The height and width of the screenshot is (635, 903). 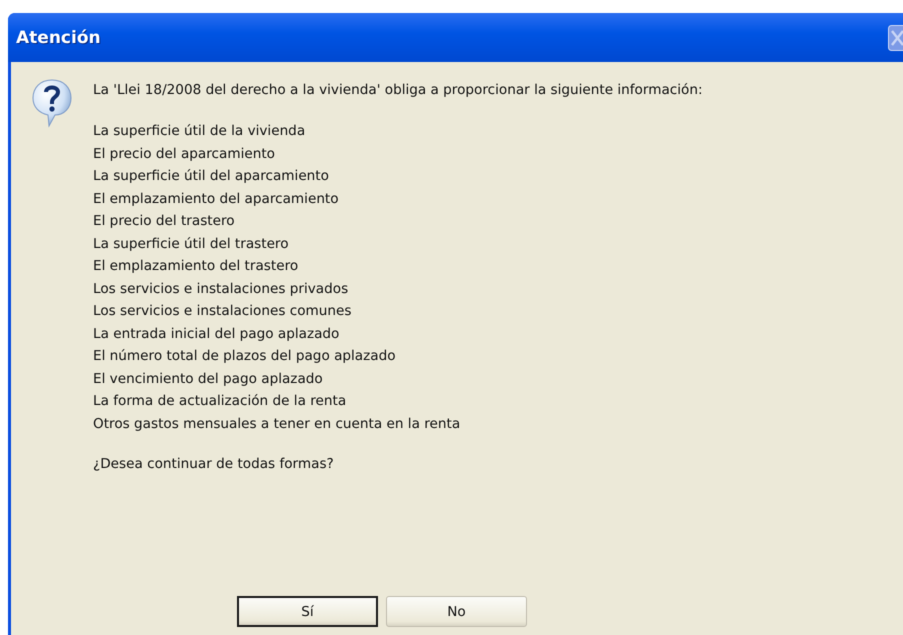 What do you see at coordinates (199, 131) in the screenshot?
I see `required-field-item: La superficie útil de la vivienda` at bounding box center [199, 131].